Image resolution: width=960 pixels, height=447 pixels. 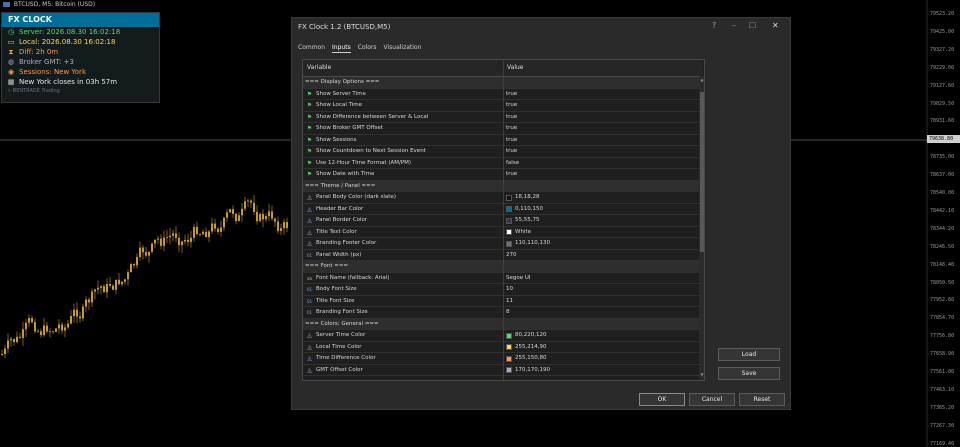 What do you see at coordinates (603, 233) in the screenshot?
I see `value-cell: White` at bounding box center [603, 233].